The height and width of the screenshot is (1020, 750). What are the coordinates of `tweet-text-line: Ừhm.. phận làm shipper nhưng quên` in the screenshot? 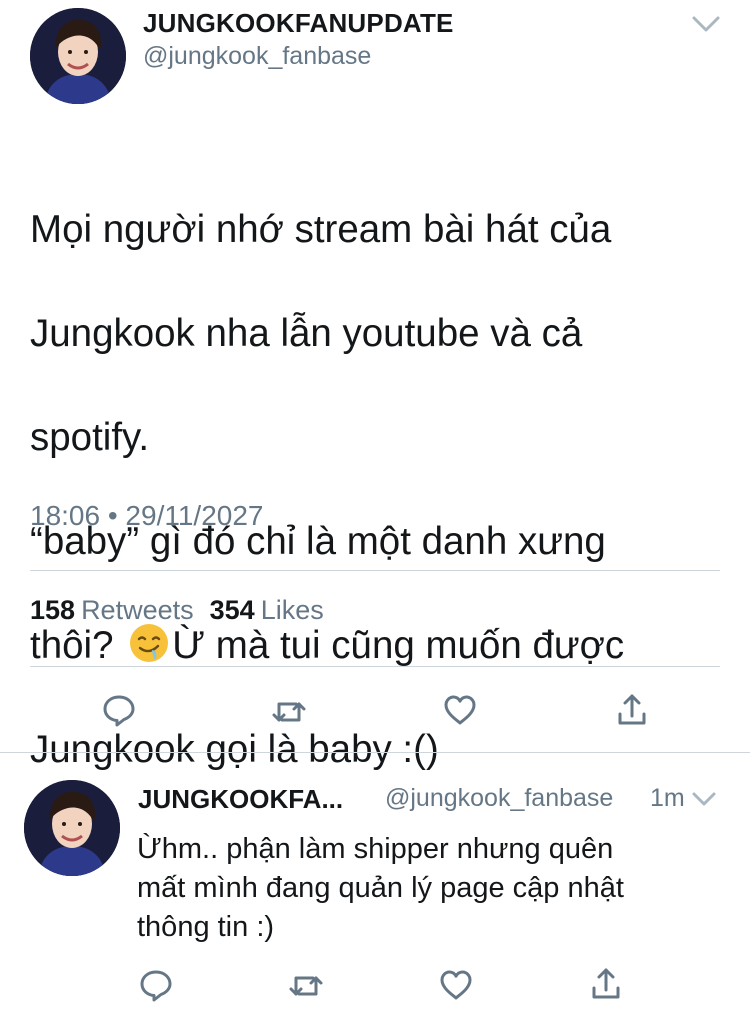 It's located at (375, 849).